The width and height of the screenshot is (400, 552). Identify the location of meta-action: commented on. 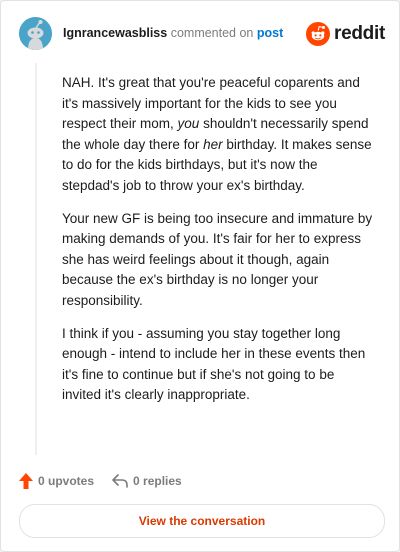
(212, 33).